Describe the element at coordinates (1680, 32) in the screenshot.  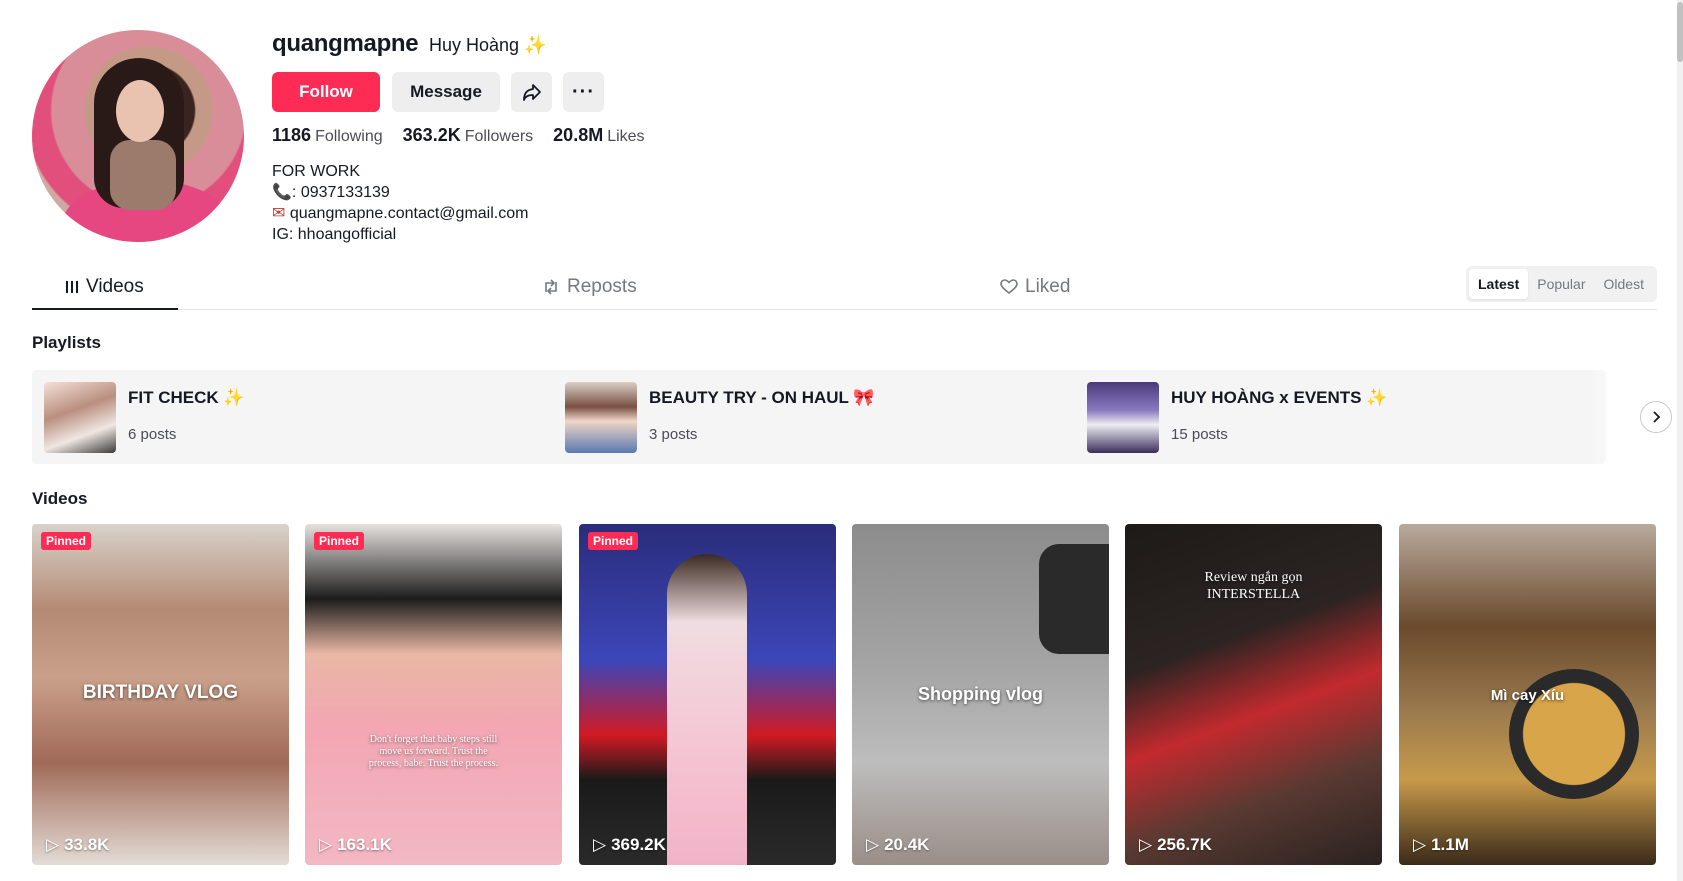
I see `scrollbar-thumb` at that location.